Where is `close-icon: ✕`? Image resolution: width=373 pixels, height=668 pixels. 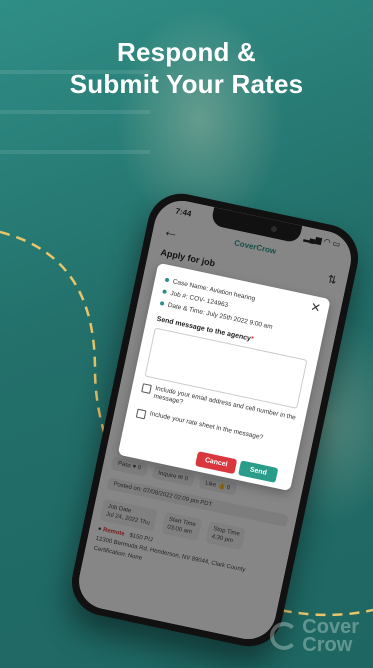
close-icon: ✕ is located at coordinates (315, 308).